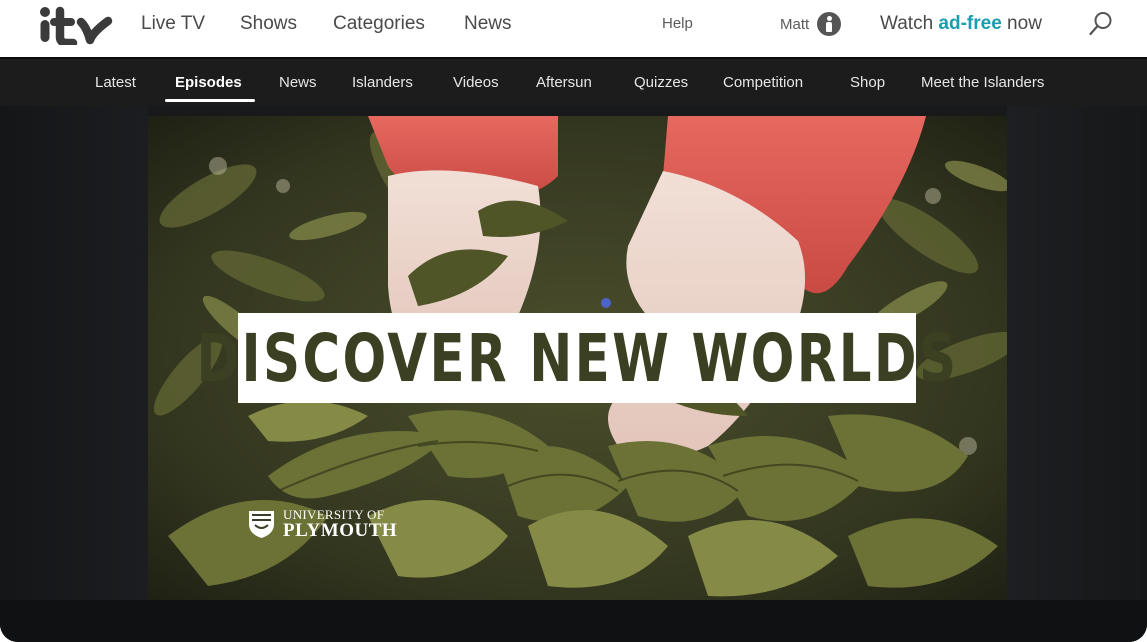 This screenshot has height=642, width=1147. I want to click on tab-islanders: Islanders, so click(382, 82).